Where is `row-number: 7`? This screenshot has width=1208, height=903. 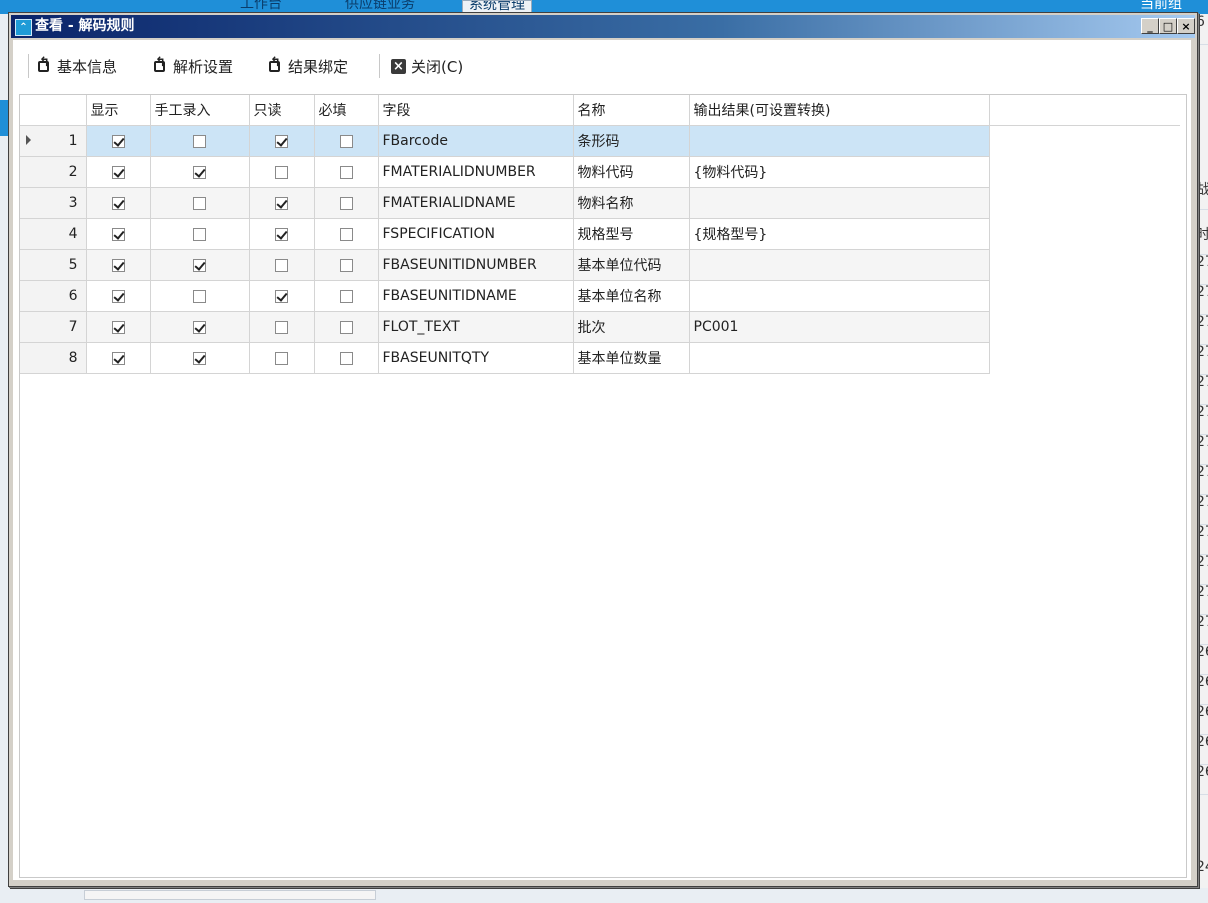 row-number: 7 is located at coordinates (53, 327).